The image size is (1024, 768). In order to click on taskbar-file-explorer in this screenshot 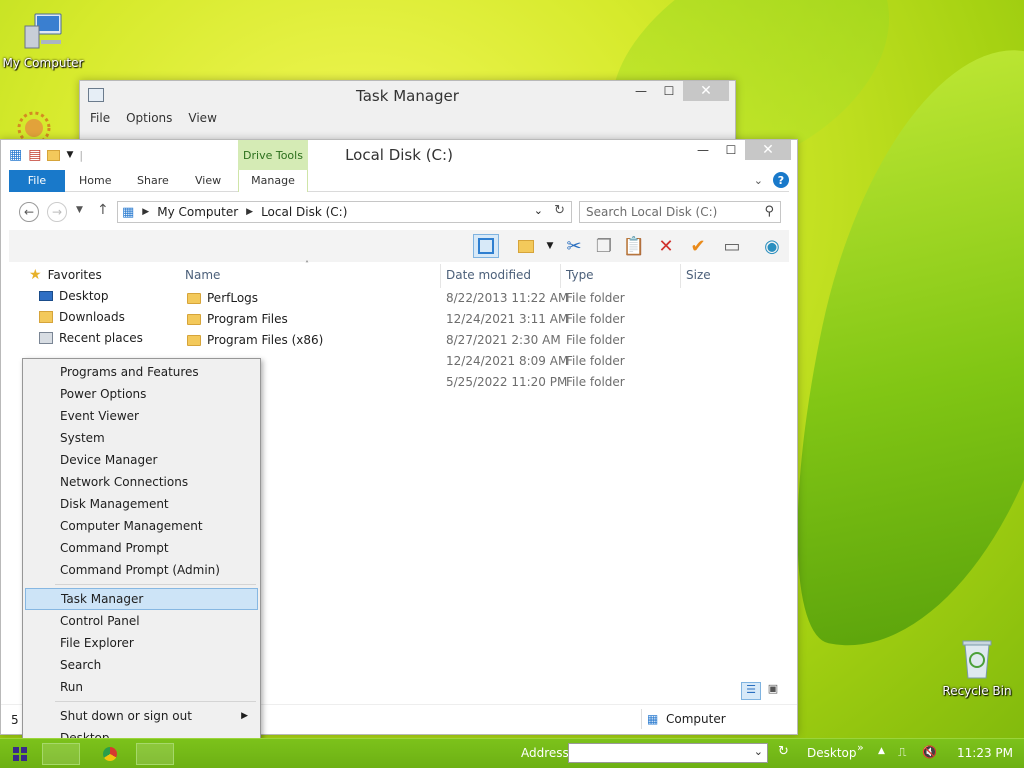, I will do `click(61, 754)`.